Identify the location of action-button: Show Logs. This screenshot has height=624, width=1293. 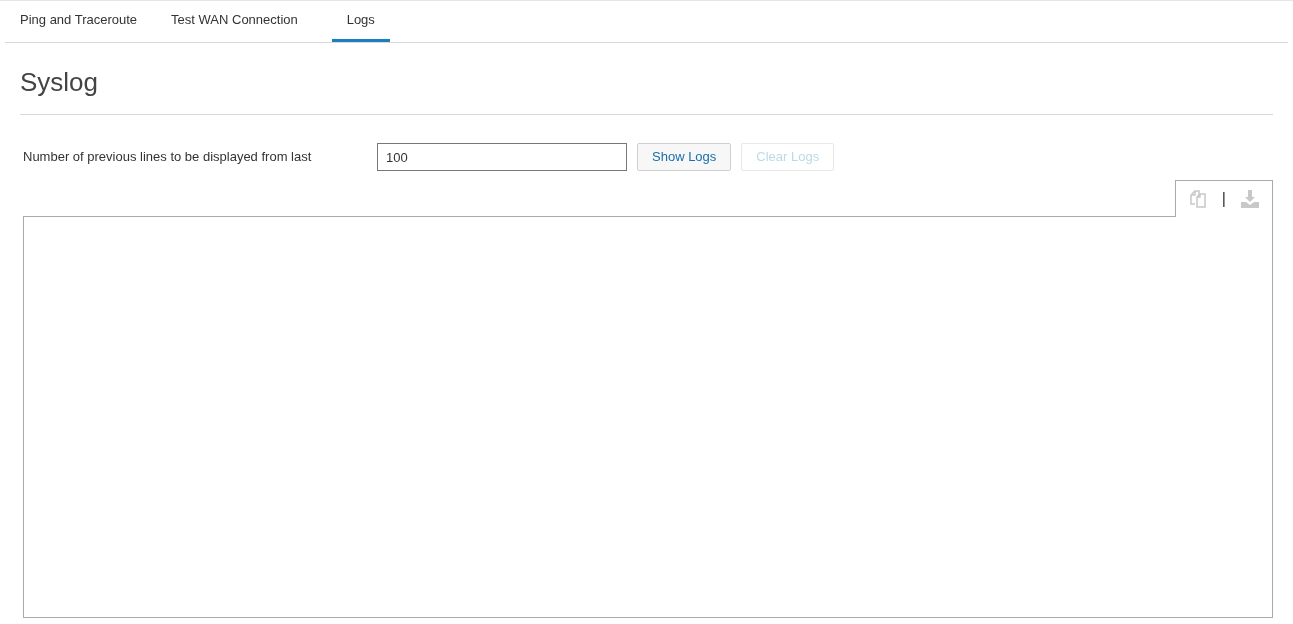
(684, 157).